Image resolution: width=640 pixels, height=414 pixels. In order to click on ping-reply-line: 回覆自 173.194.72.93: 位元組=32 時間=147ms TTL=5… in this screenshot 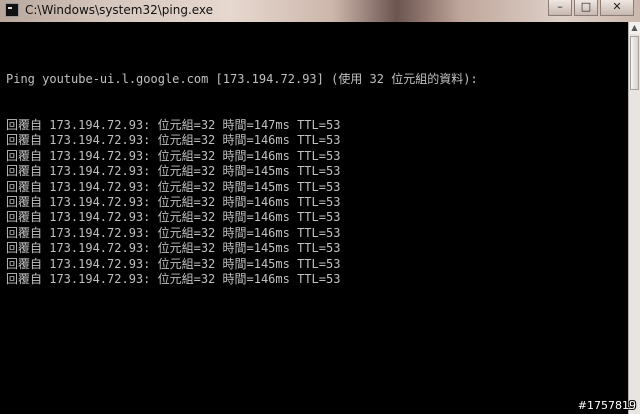, I will do `click(173, 125)`.